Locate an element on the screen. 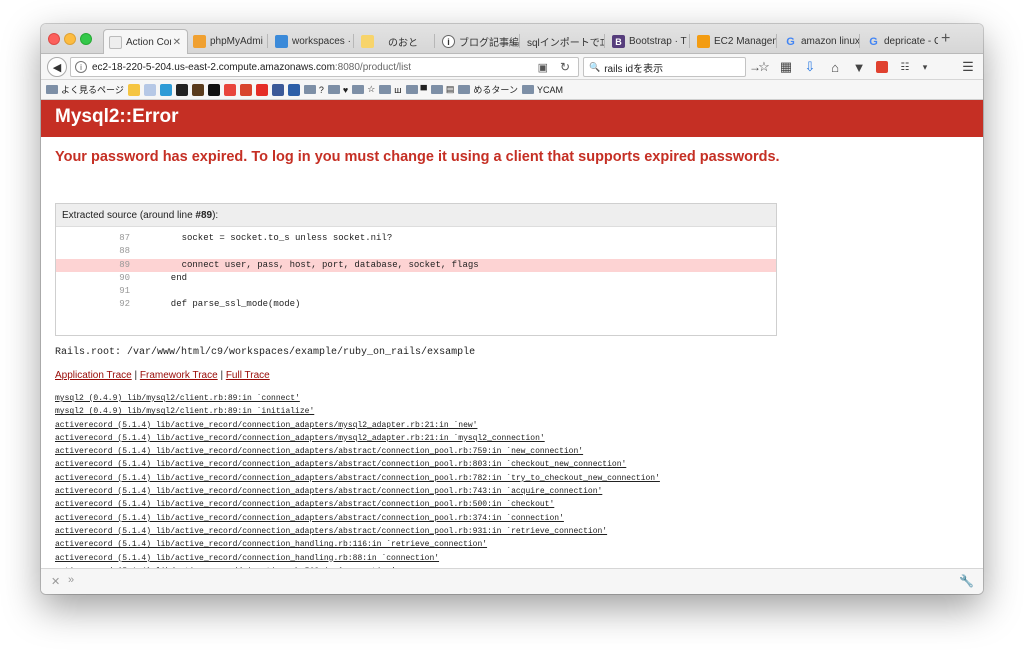 The height and width of the screenshot is (651, 1024). c9-cloud-icon is located at coordinates (281, 41).